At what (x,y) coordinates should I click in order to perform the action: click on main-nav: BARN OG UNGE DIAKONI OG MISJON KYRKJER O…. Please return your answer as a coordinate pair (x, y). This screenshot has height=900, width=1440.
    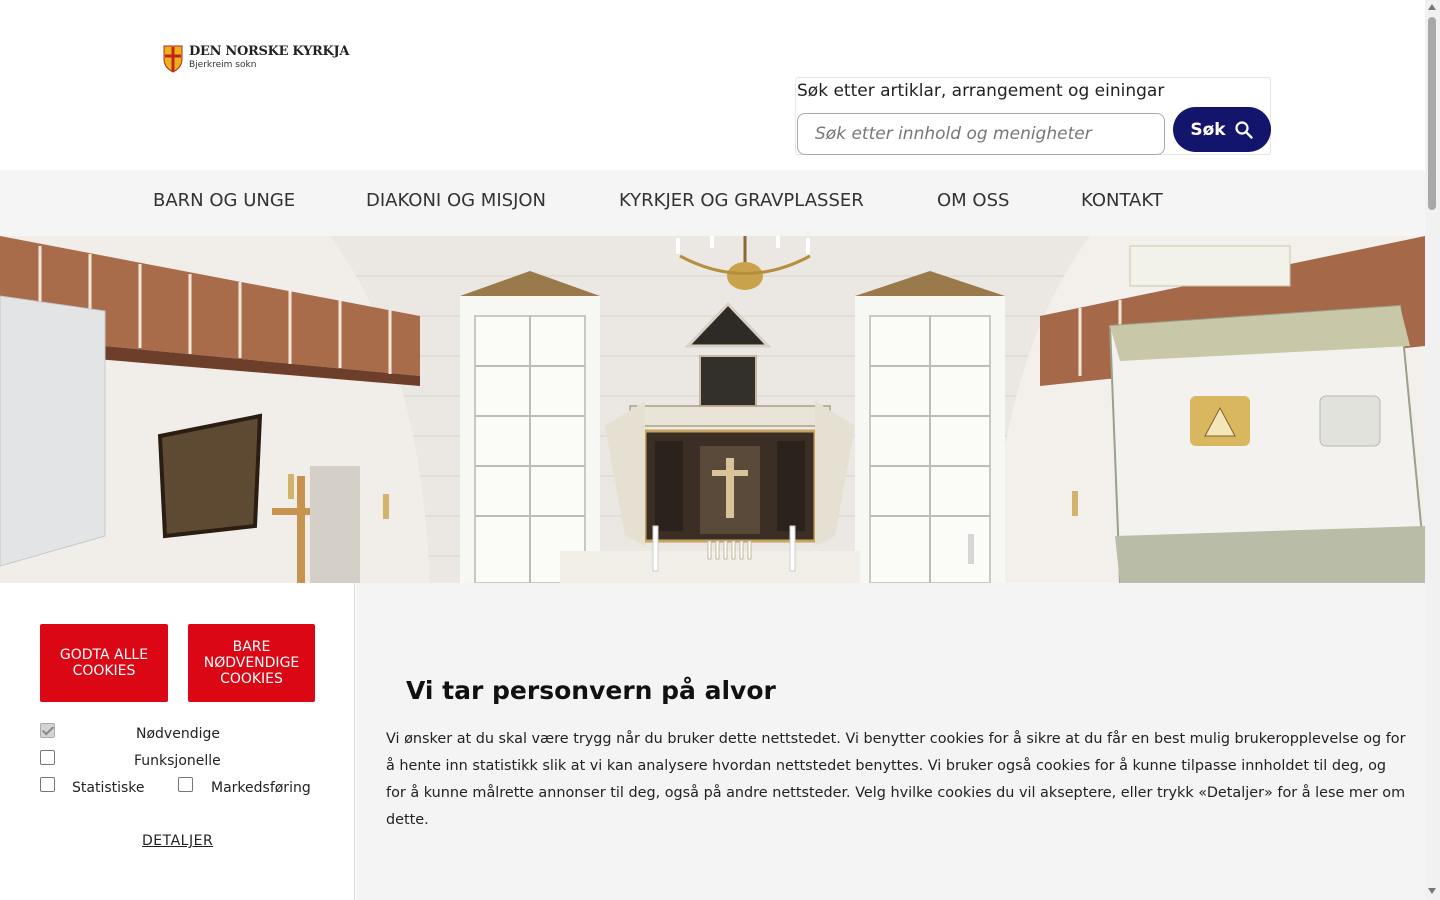
    Looking at the image, I should click on (712, 203).